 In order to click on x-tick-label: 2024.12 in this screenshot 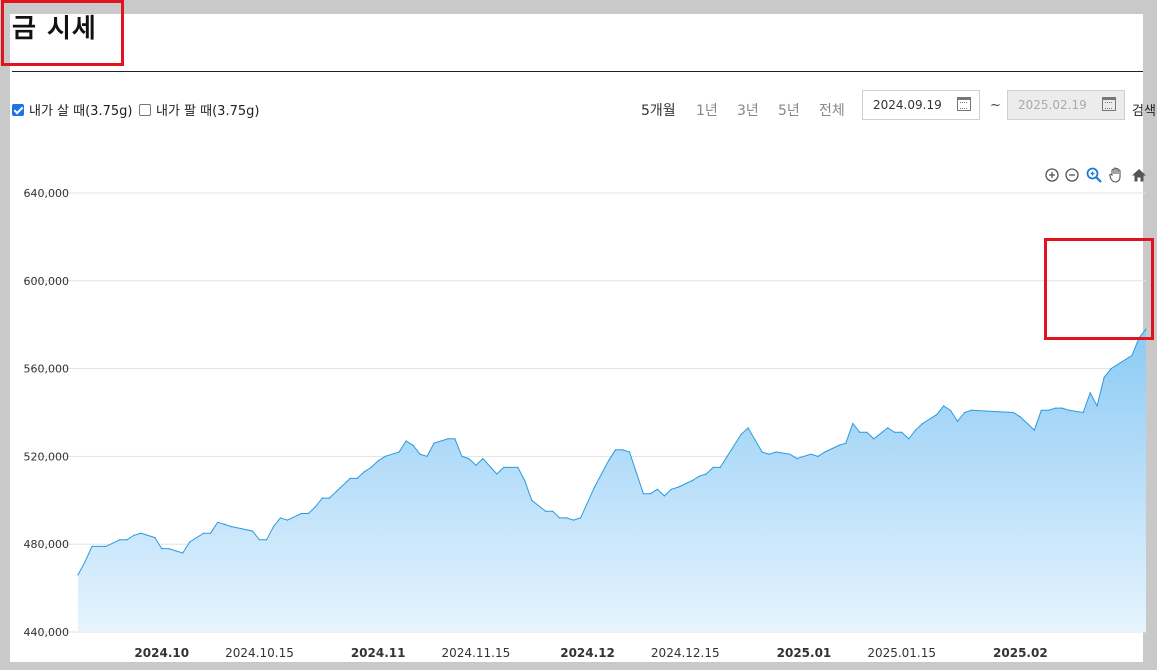, I will do `click(587, 653)`.